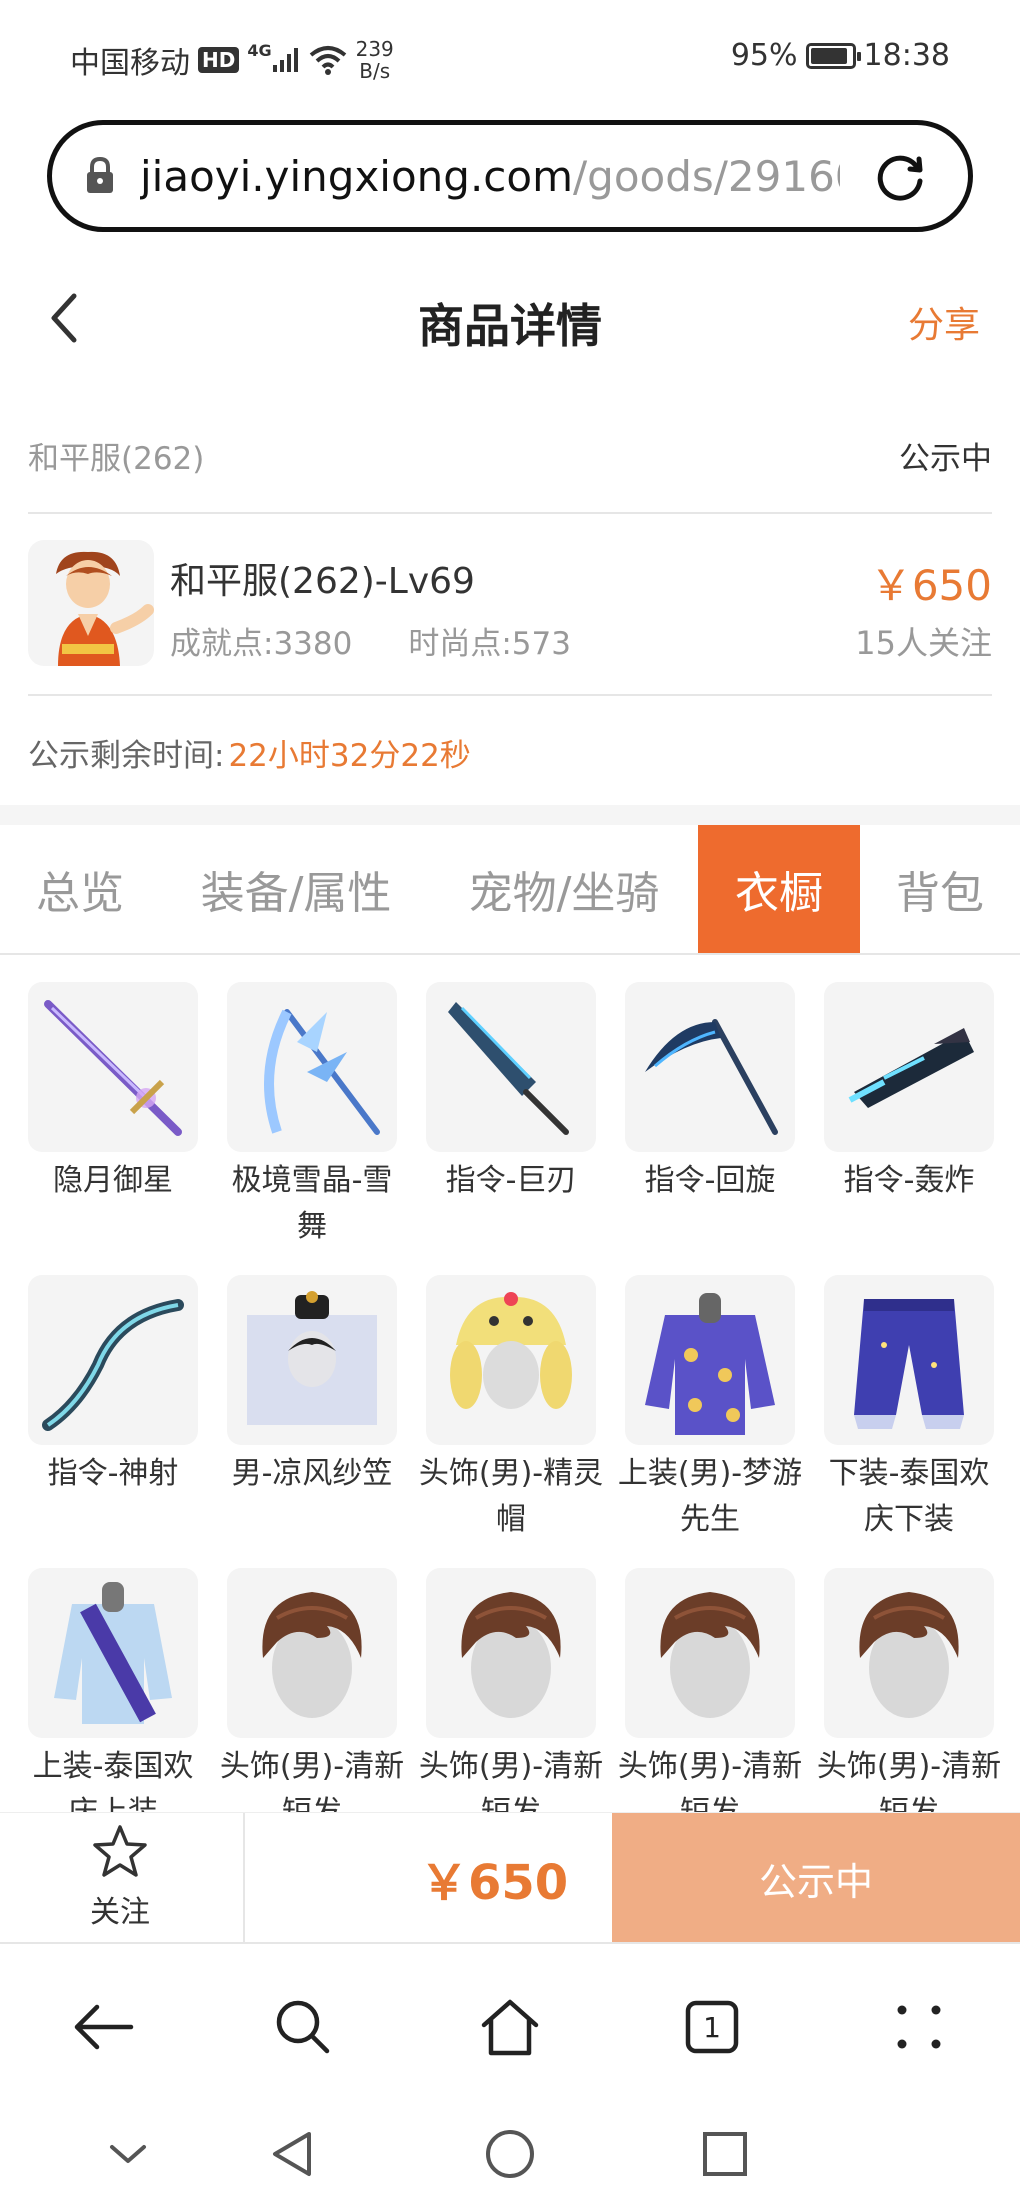 The height and width of the screenshot is (2210, 1020). I want to click on wardrobe-item: 极境雪晶-雪舞, so click(312, 1116).